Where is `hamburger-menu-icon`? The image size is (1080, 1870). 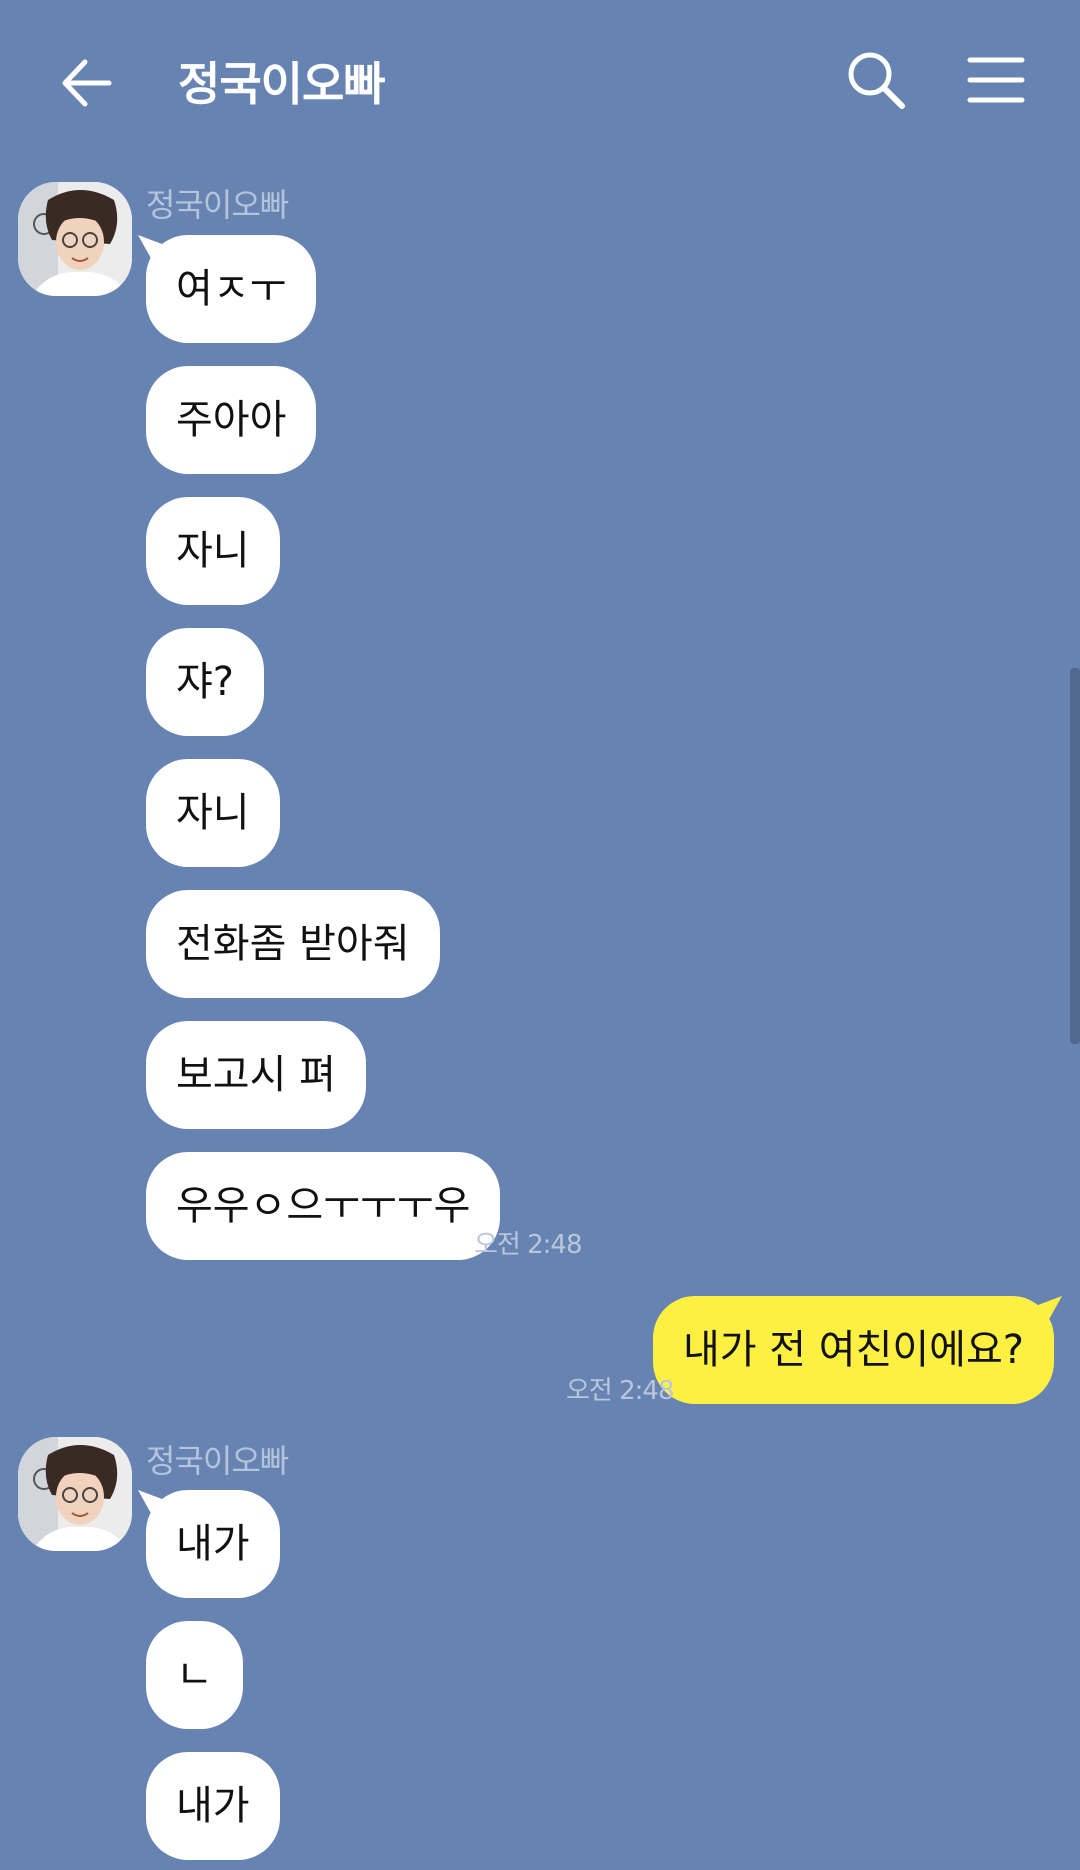
hamburger-menu-icon is located at coordinates (996, 80).